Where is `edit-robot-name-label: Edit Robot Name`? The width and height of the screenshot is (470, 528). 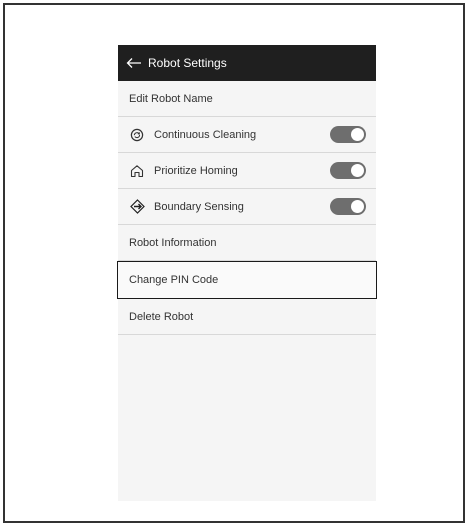
edit-robot-name-label: Edit Robot Name is located at coordinates (171, 98).